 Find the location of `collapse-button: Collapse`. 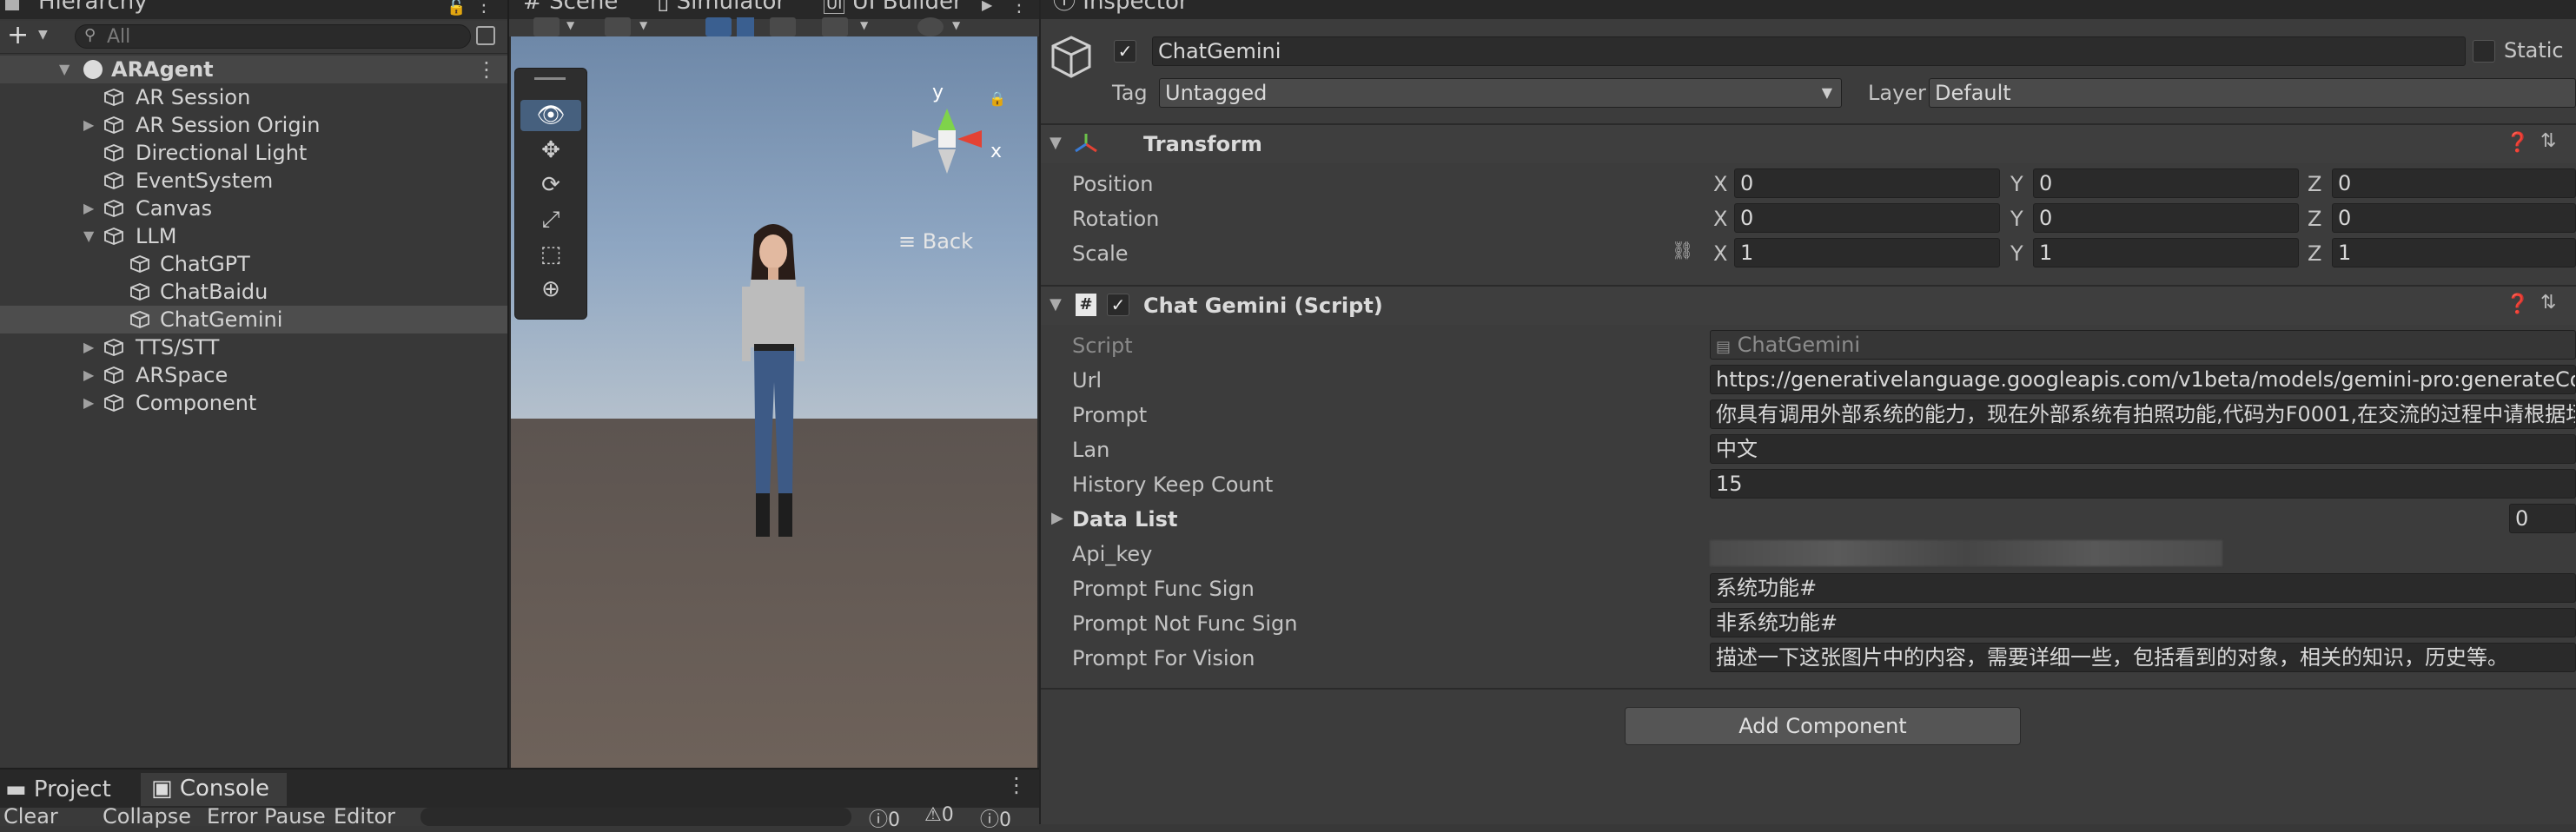

collapse-button: Collapse is located at coordinates (147, 817).